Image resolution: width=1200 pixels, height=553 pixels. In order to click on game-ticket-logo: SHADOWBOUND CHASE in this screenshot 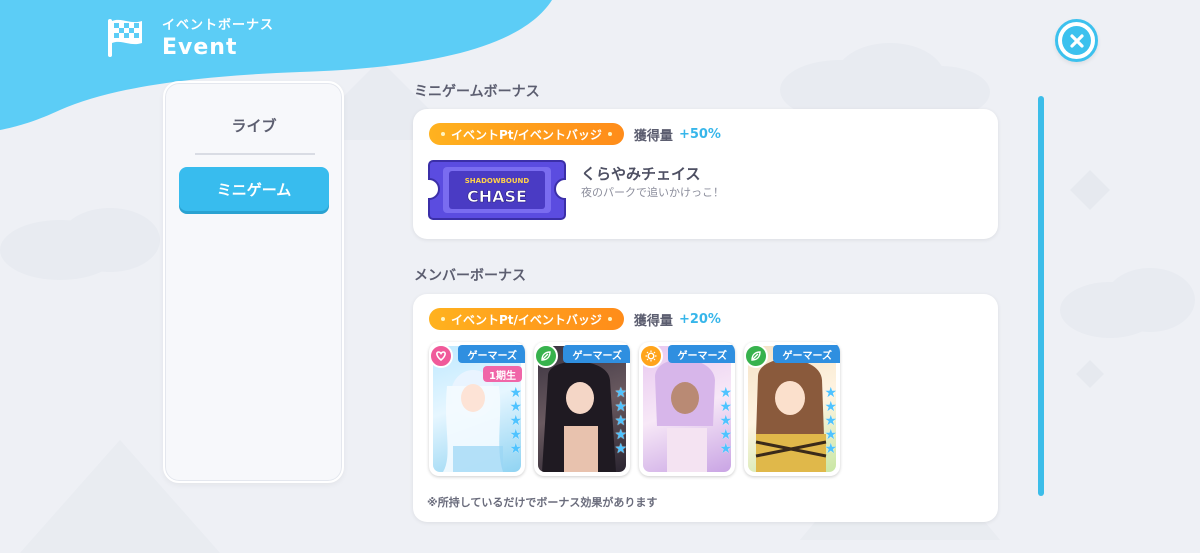, I will do `click(497, 190)`.